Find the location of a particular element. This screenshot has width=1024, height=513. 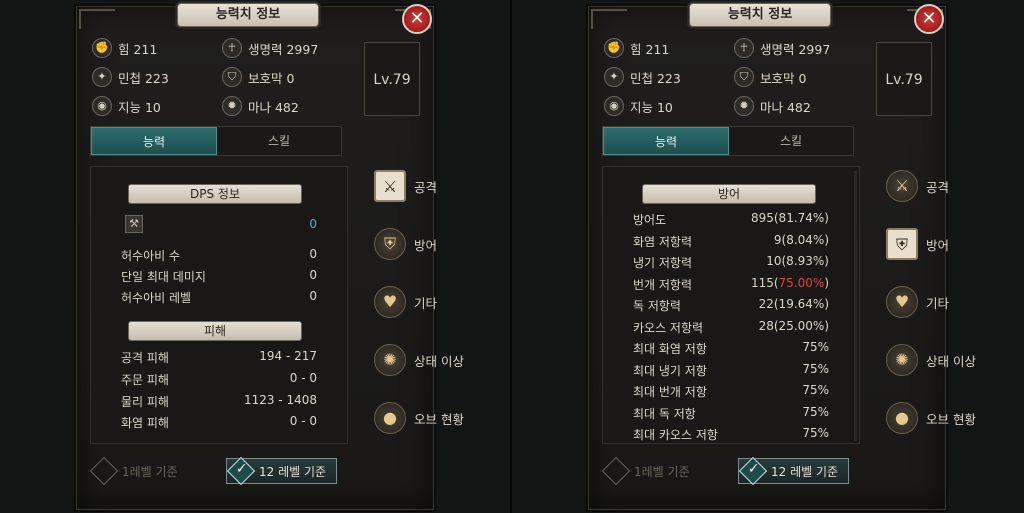

row-label: 단일 최대 데미지 is located at coordinates (163, 277).